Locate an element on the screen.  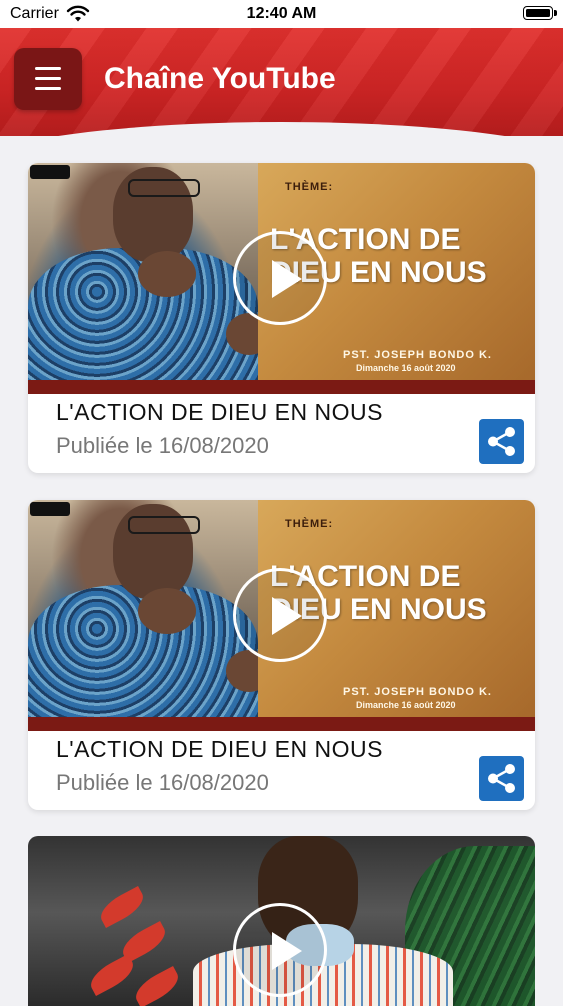
status-bar: Carrier 12:40 AM is located at coordinates (281, 14).